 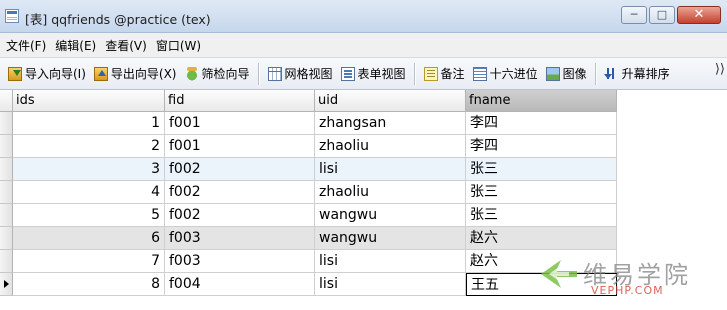 I want to click on hex-button: 十六进位, so click(x=505, y=74).